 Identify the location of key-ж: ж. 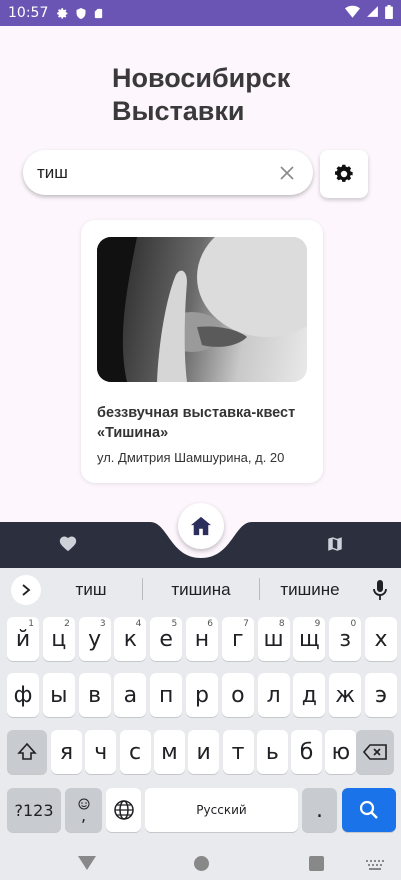
(345, 695).